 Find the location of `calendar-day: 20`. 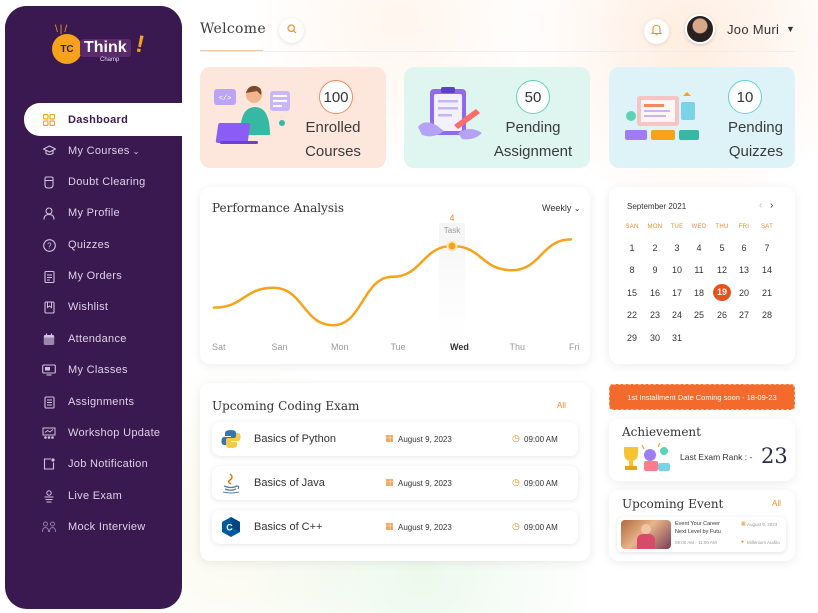

calendar-day: 20 is located at coordinates (744, 293).